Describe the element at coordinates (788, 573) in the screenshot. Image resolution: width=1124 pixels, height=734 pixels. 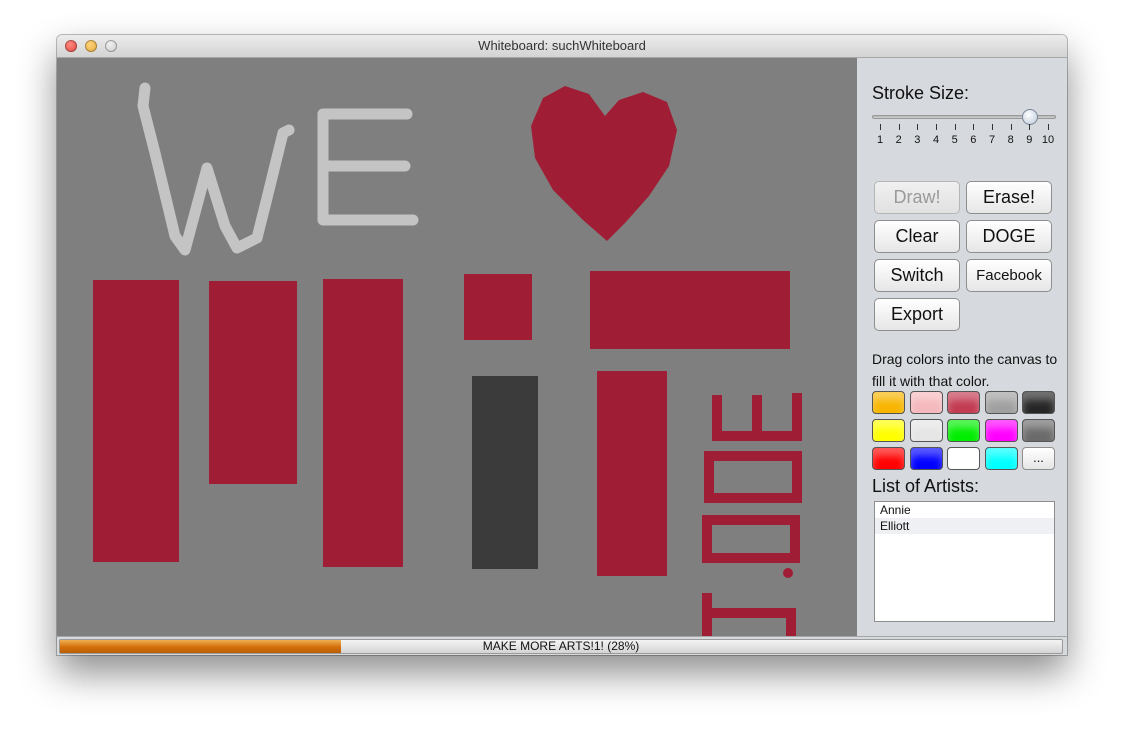
I see `drawing-6005-dot` at that location.